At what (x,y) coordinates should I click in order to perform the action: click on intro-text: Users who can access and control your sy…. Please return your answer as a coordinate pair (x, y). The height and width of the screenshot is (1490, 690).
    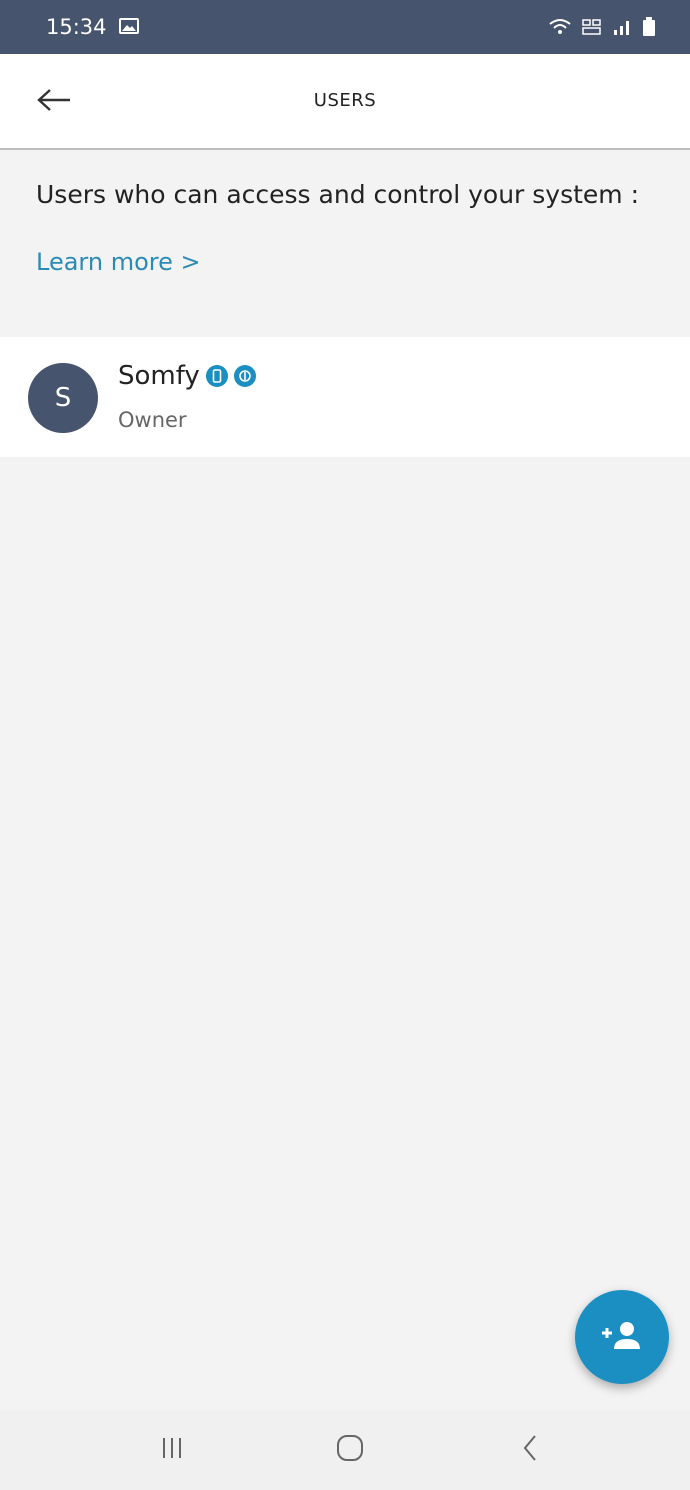
    Looking at the image, I should click on (338, 194).